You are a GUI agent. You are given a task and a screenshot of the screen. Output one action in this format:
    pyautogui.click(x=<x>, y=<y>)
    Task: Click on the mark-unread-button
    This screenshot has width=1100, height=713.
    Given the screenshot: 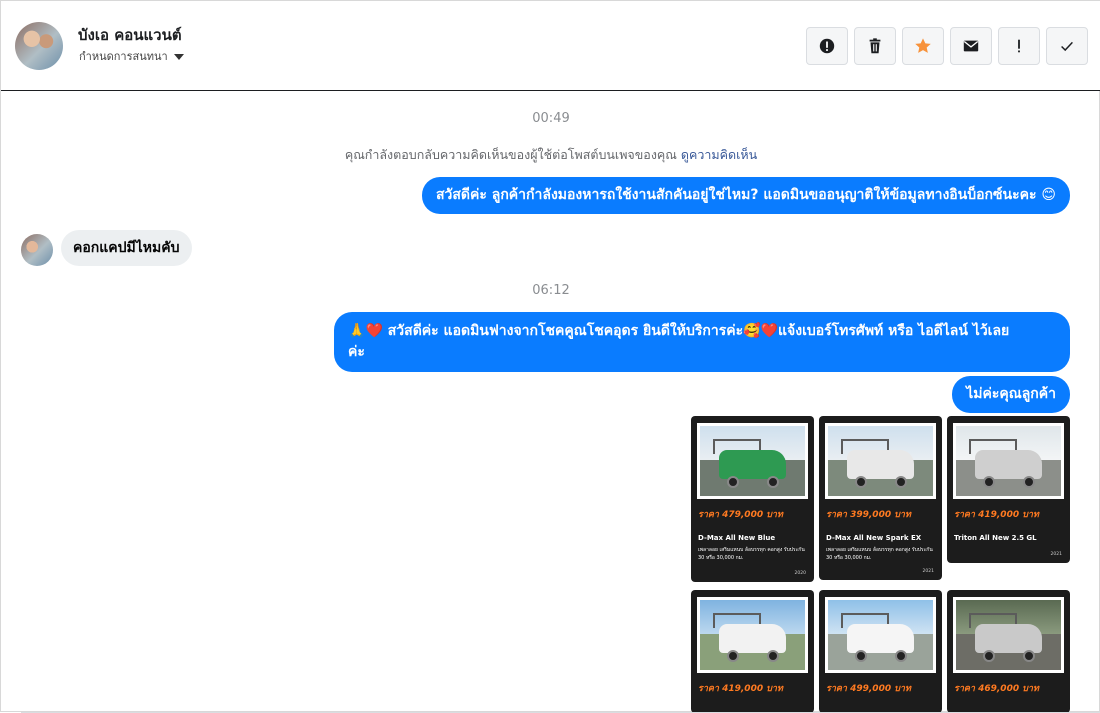 What is the action you would take?
    pyautogui.click(x=971, y=46)
    